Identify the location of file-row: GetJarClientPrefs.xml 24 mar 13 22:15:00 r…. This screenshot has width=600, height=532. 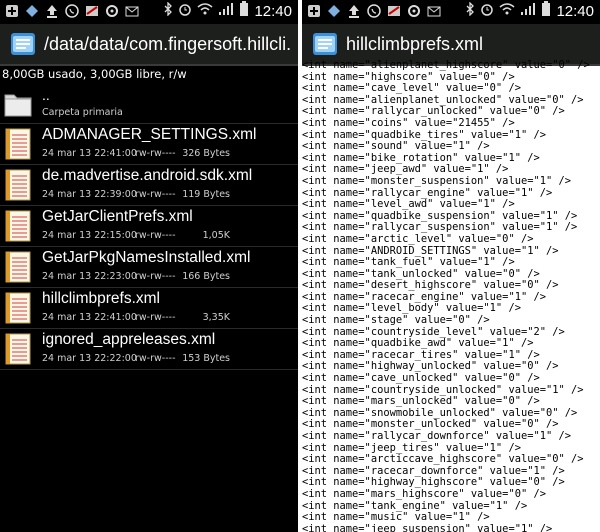
(149, 226).